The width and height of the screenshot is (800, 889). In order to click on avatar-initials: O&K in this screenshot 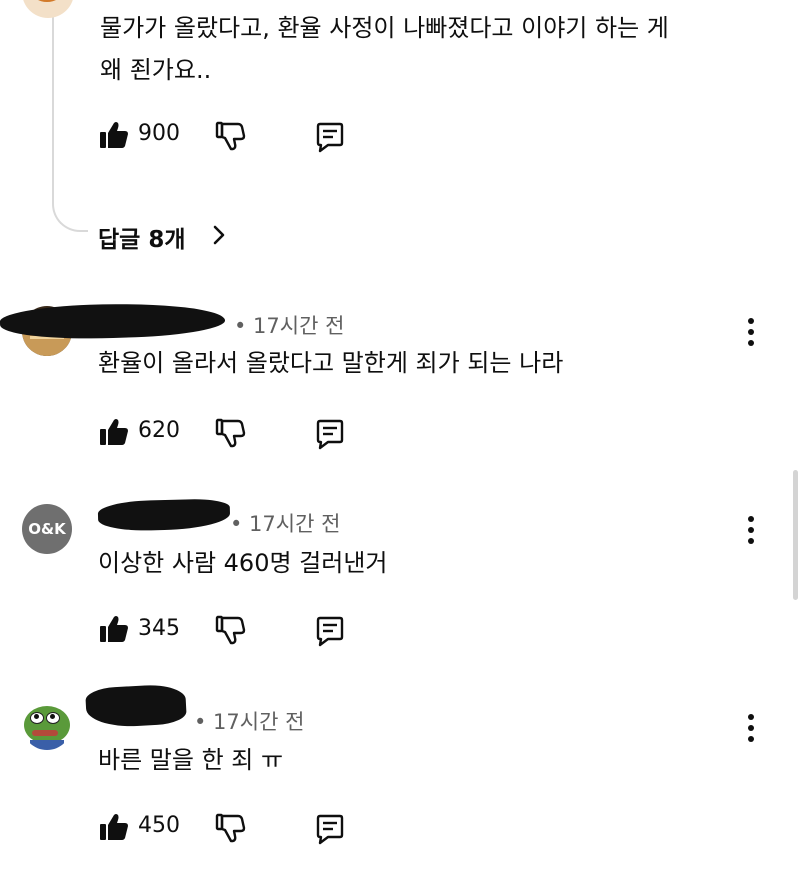, I will do `click(47, 529)`.